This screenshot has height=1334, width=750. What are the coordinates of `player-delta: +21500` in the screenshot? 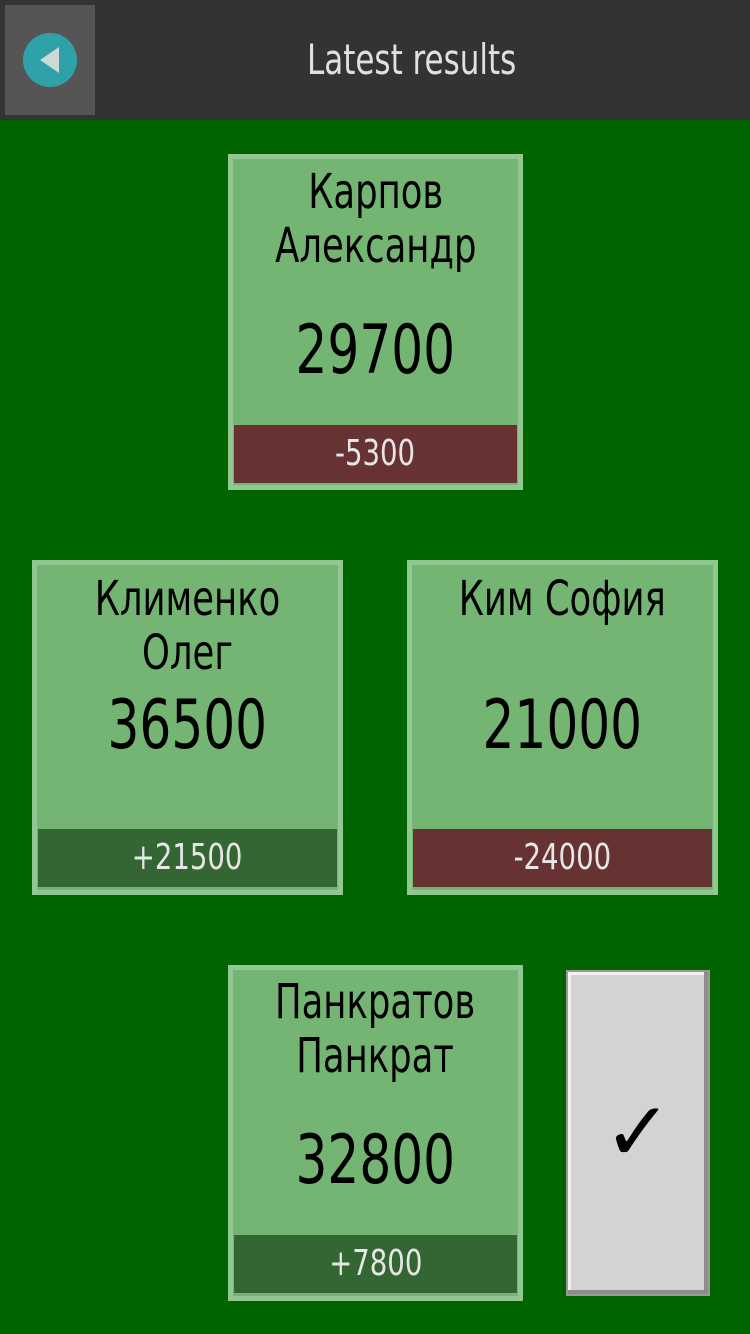 It's located at (187, 858).